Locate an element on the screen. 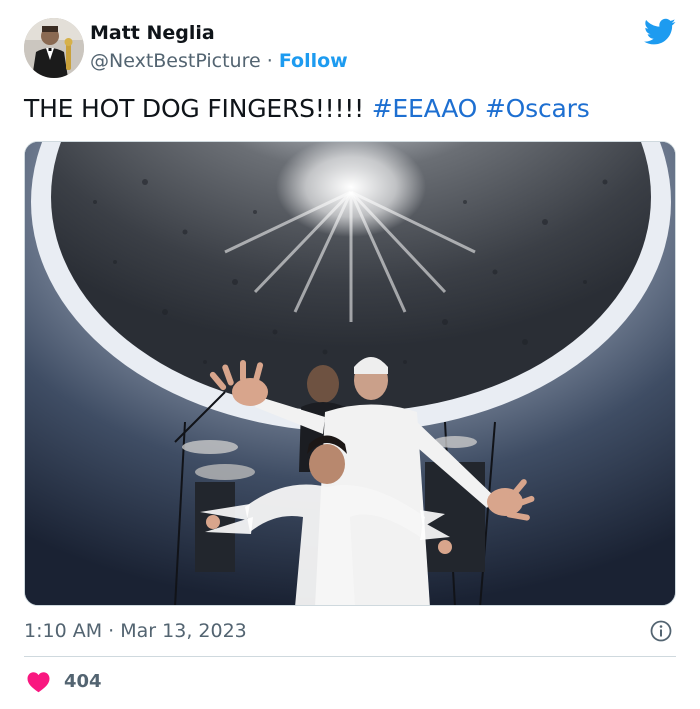 This screenshot has width=700, height=709. avatar is located at coordinates (54, 48).